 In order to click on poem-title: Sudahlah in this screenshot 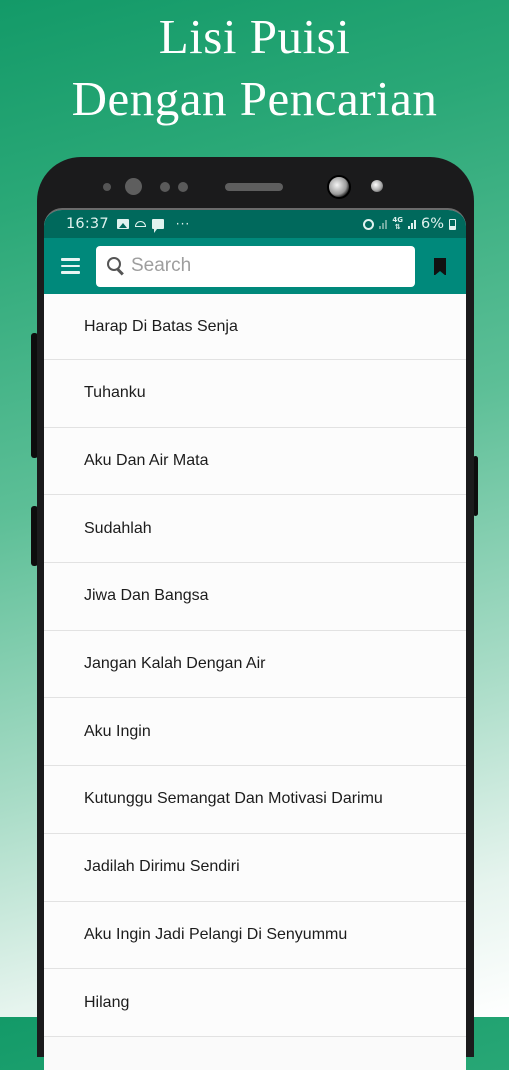, I will do `click(118, 528)`.